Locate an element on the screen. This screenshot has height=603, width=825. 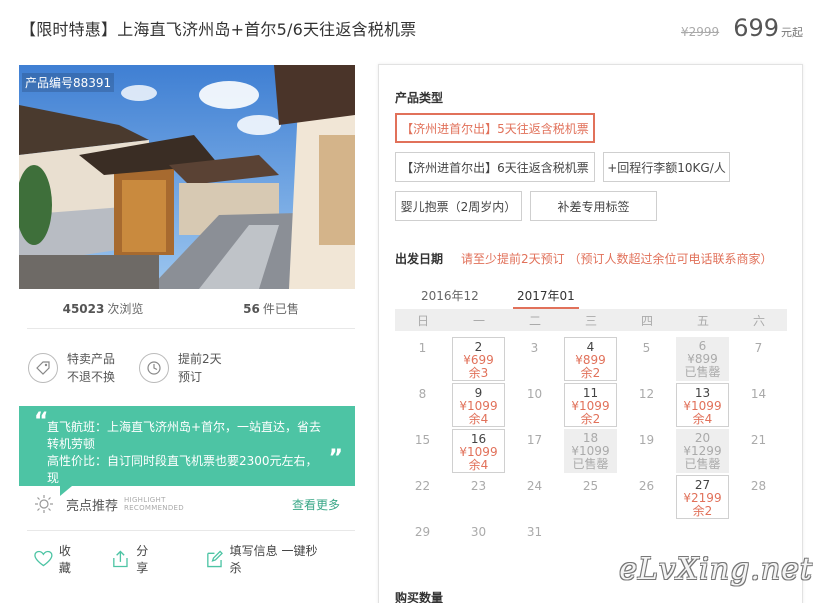
feature-line: 特卖产品 is located at coordinates (91, 359).